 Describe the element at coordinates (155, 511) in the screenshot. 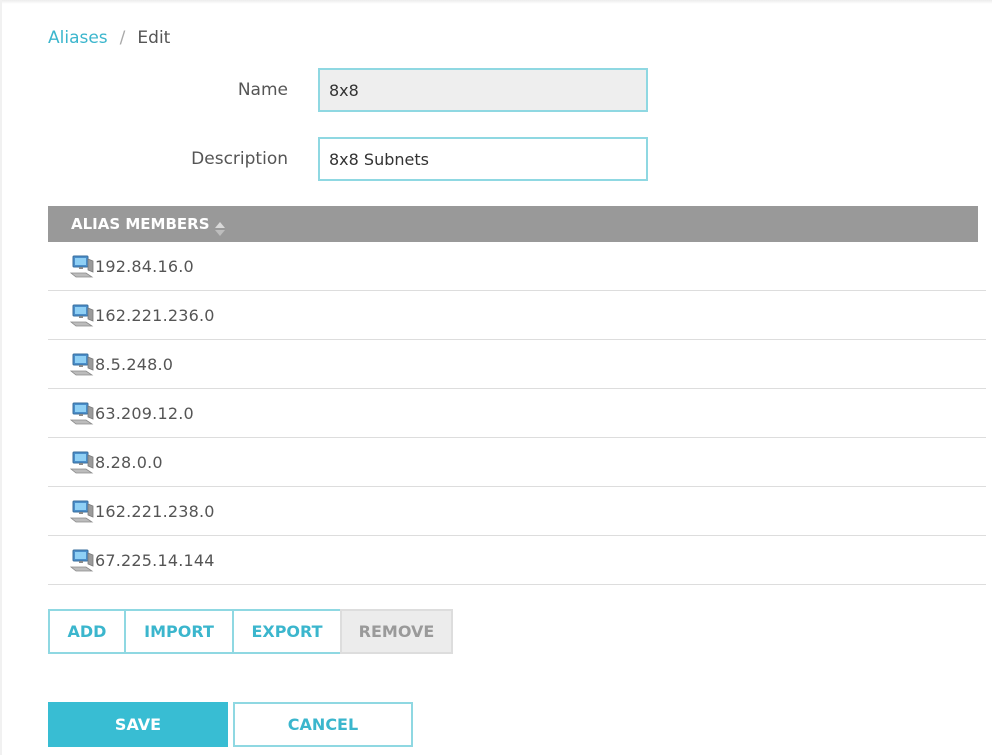

I see `member-address: 162.221.238.0` at that location.